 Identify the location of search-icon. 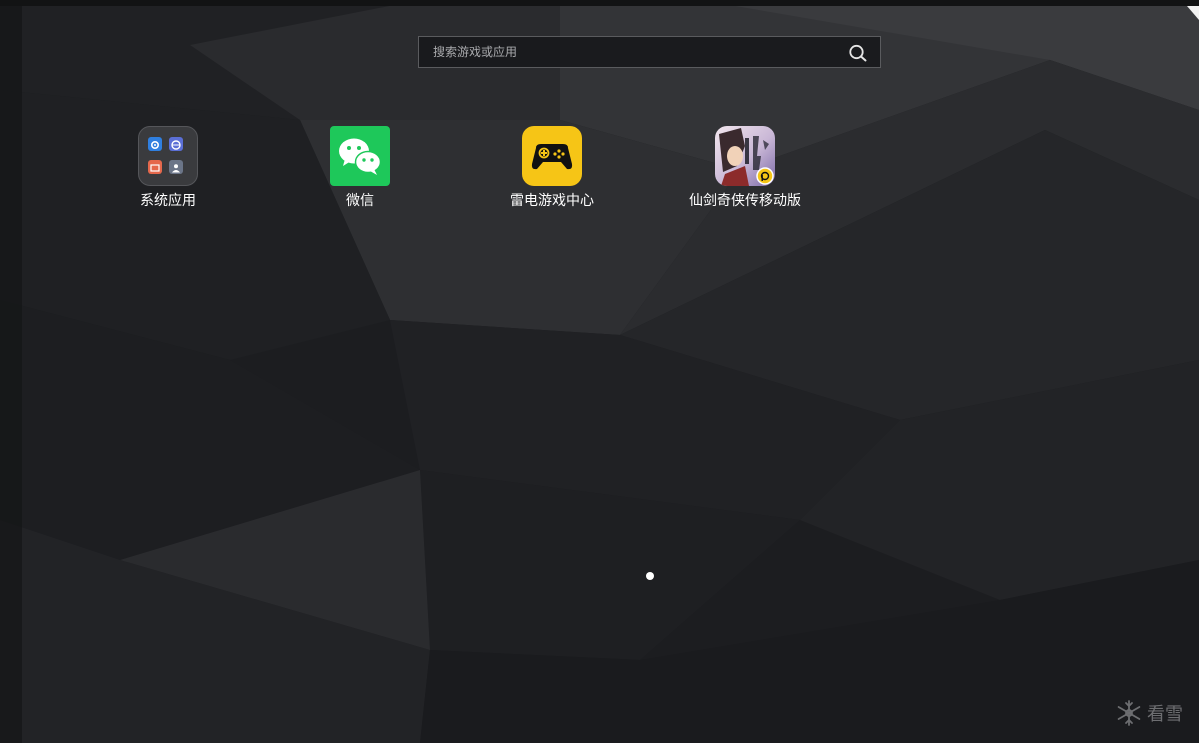
(858, 53).